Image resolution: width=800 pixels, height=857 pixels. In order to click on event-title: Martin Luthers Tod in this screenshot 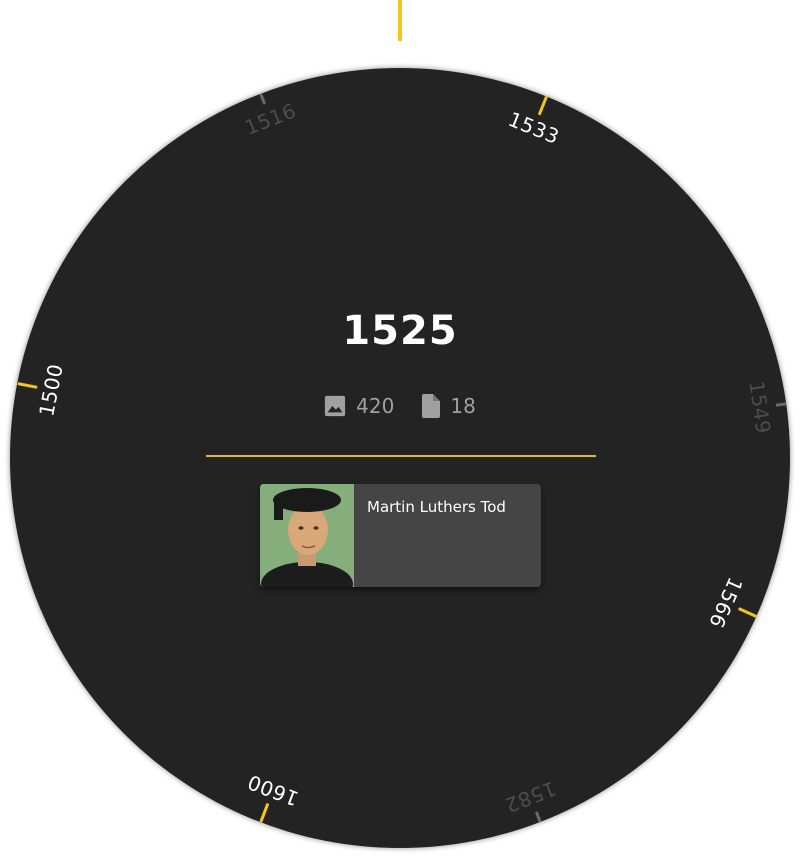, I will do `click(436, 507)`.